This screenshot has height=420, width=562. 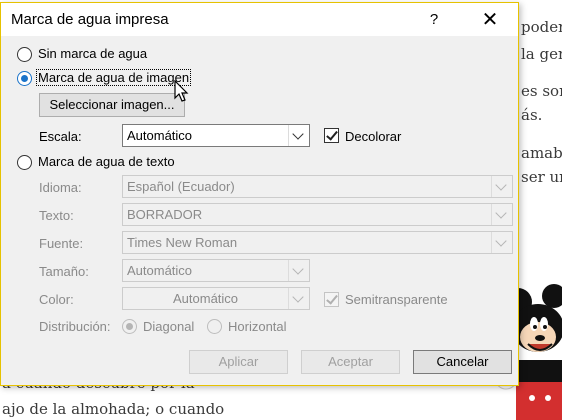 What do you see at coordinates (92, 53) in the screenshot?
I see `no-watermark-label: Sin marca de agua` at bounding box center [92, 53].